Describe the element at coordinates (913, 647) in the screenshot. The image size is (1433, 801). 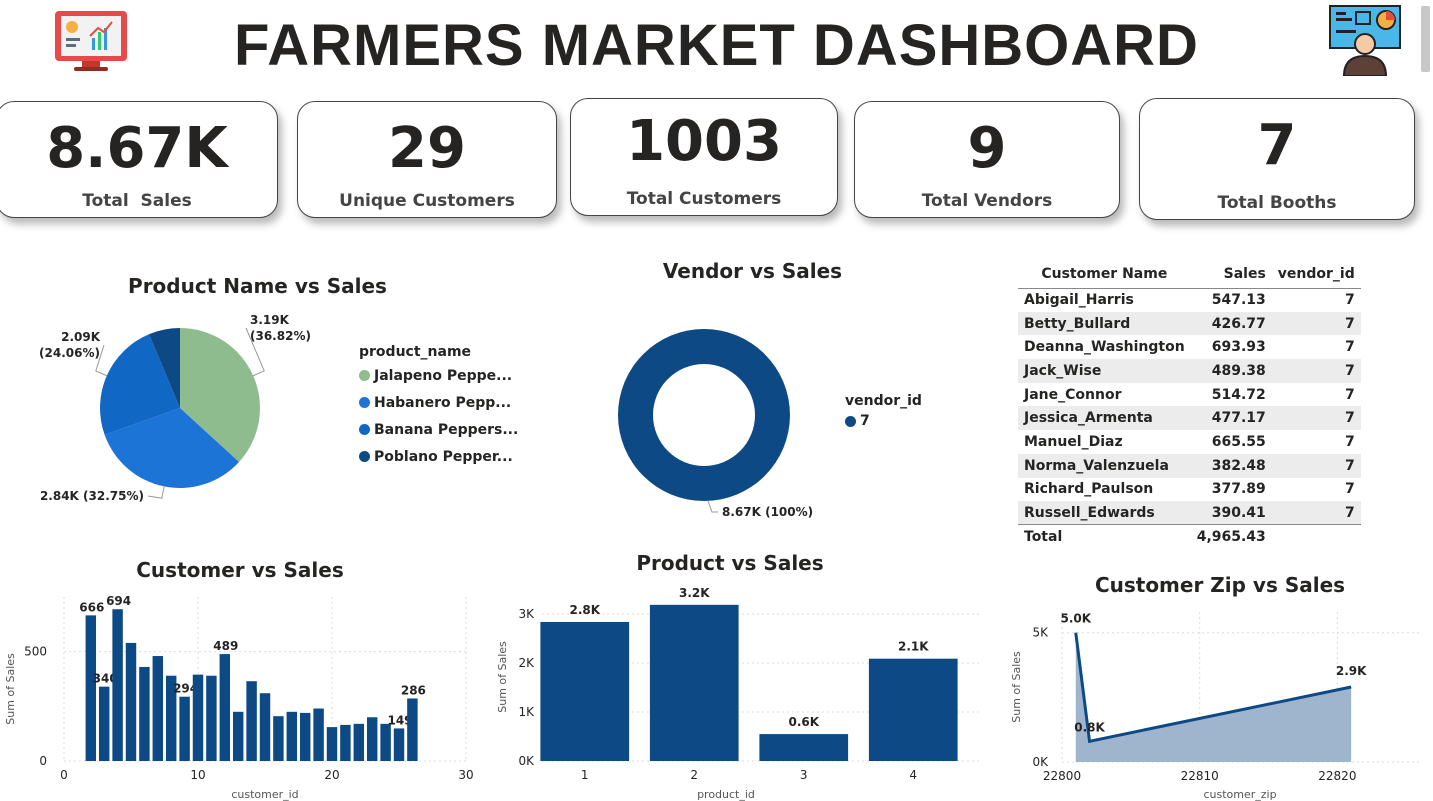
I see `data-label: 2.1K` at that location.